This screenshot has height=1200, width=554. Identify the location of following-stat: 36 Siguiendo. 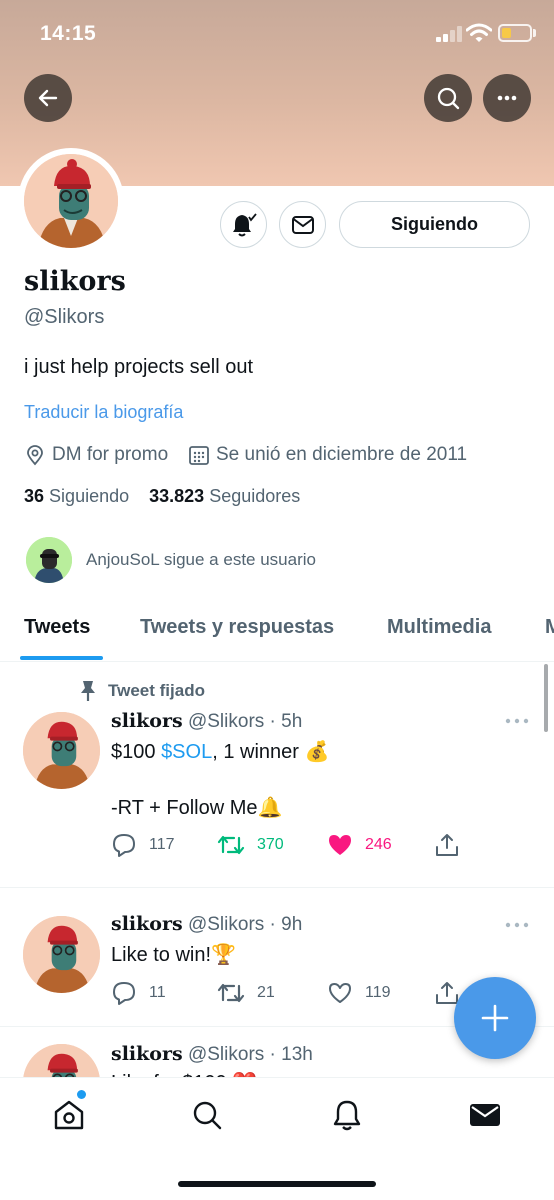
(76, 496).